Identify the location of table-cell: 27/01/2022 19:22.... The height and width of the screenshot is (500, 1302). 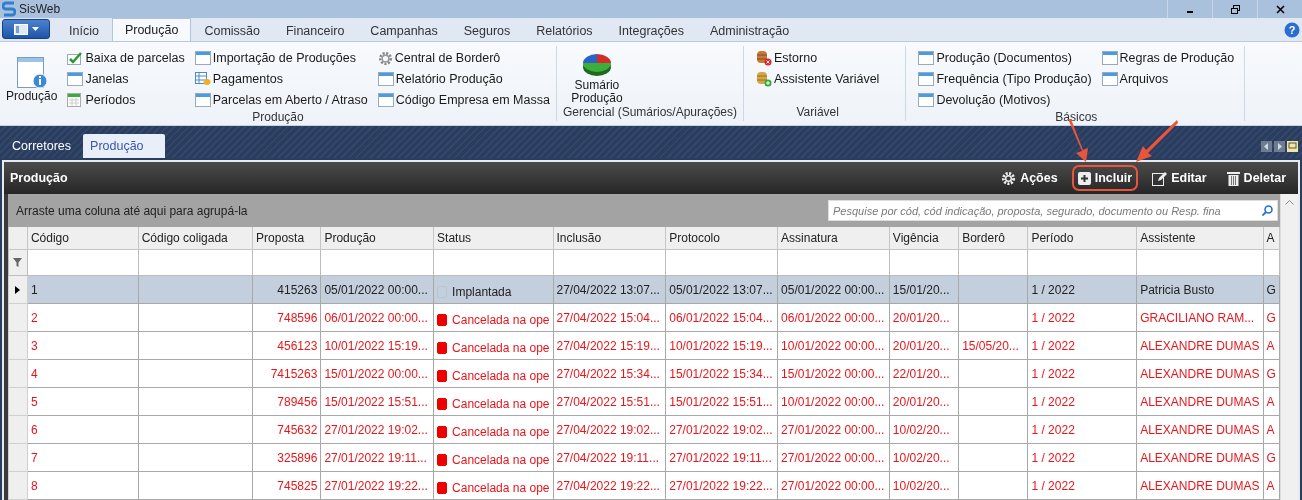
(377, 485).